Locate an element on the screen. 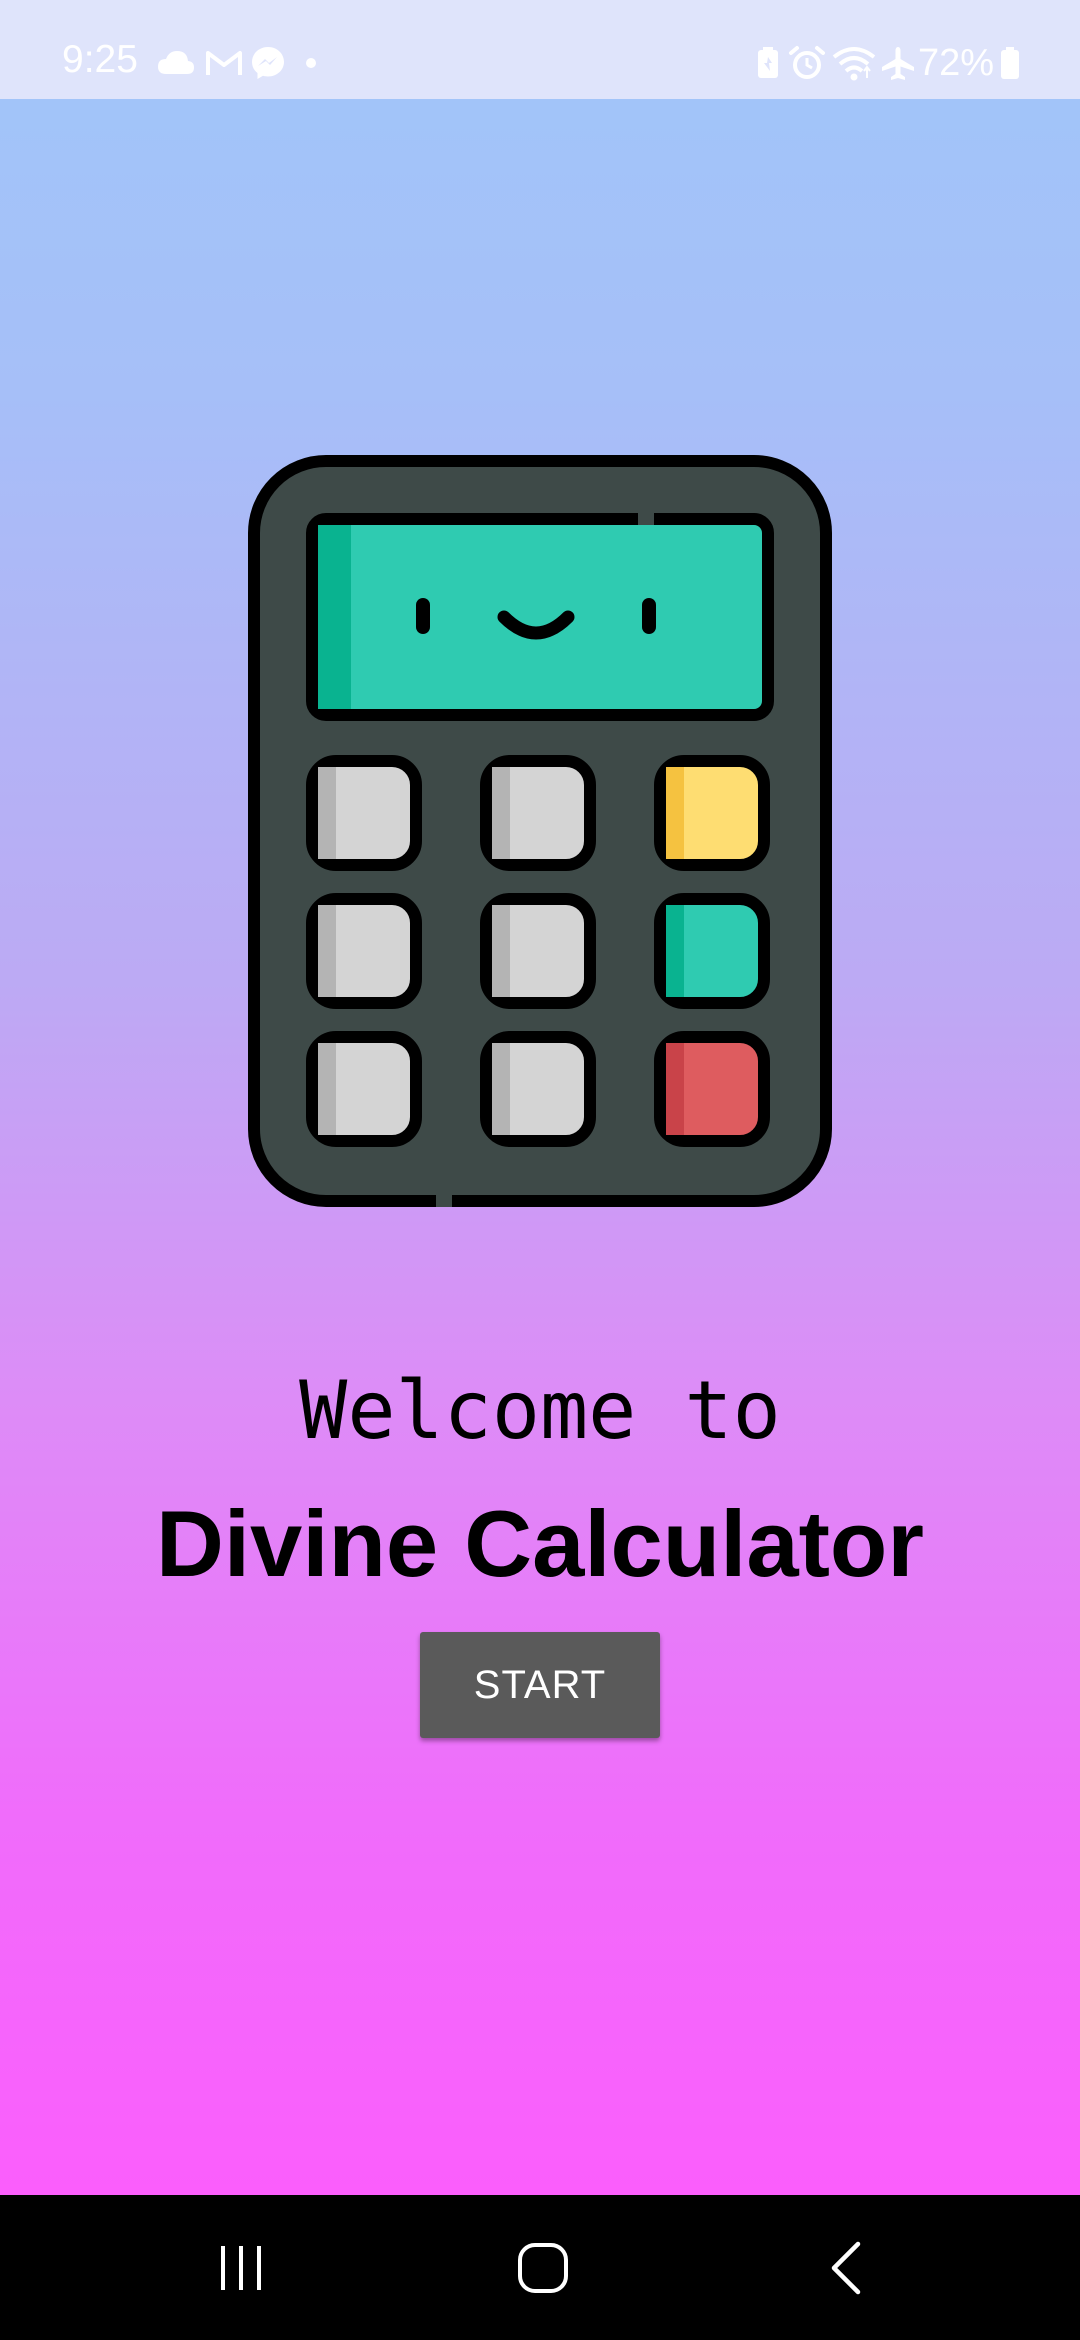  back-button is located at coordinates (846, 2267).